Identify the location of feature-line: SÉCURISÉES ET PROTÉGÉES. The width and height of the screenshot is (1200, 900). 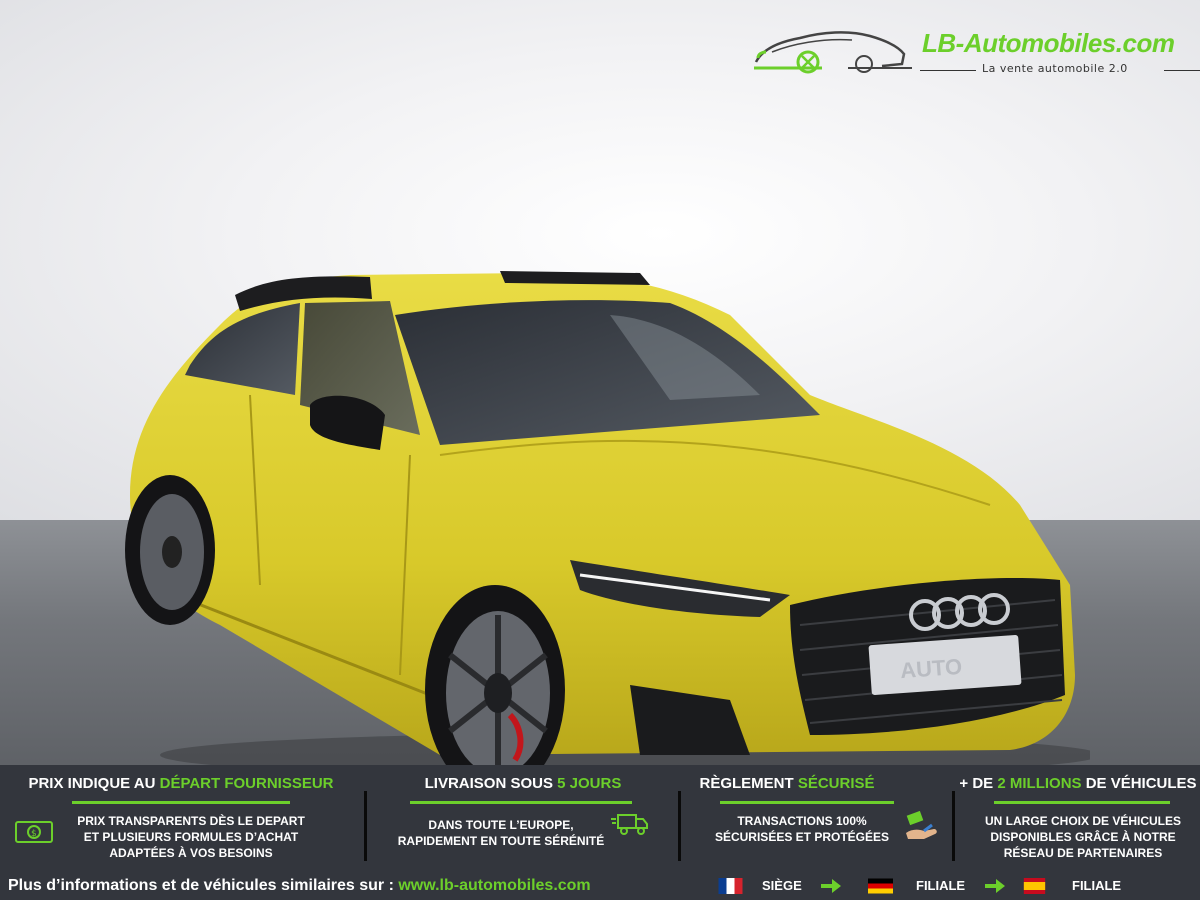
(802, 837).